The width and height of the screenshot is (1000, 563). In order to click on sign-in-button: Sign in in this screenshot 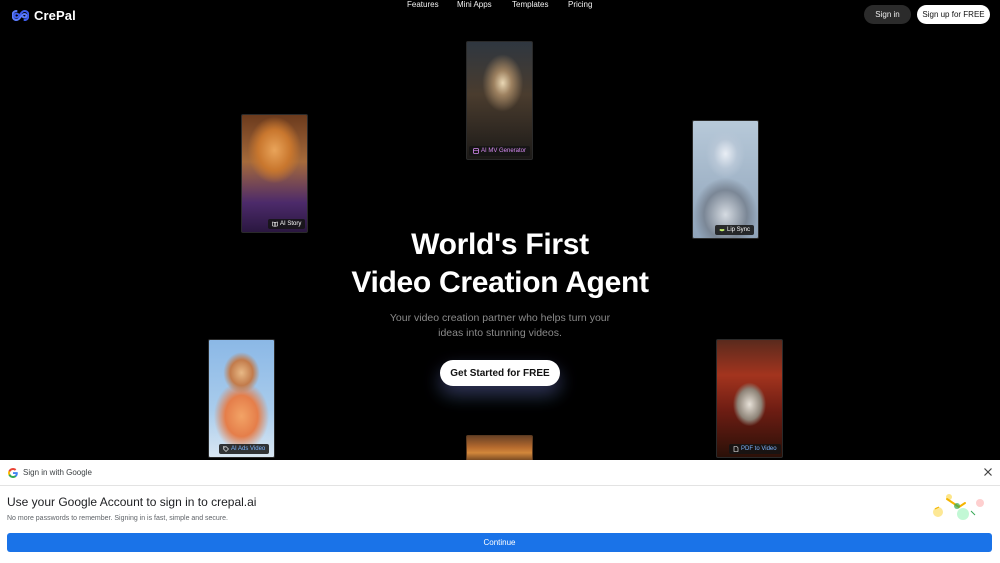, I will do `click(887, 14)`.